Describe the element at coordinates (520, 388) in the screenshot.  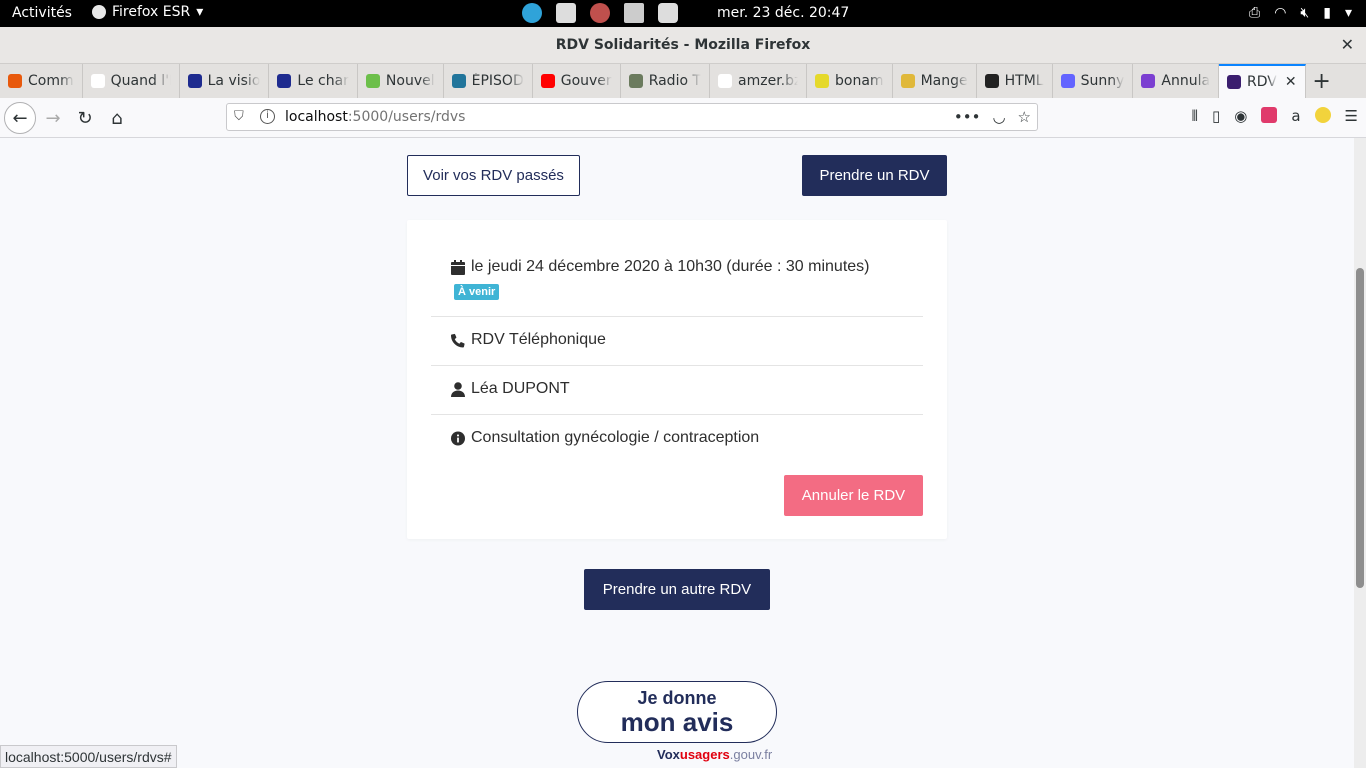
I see `rdv-user: Léa DUPONT` at that location.